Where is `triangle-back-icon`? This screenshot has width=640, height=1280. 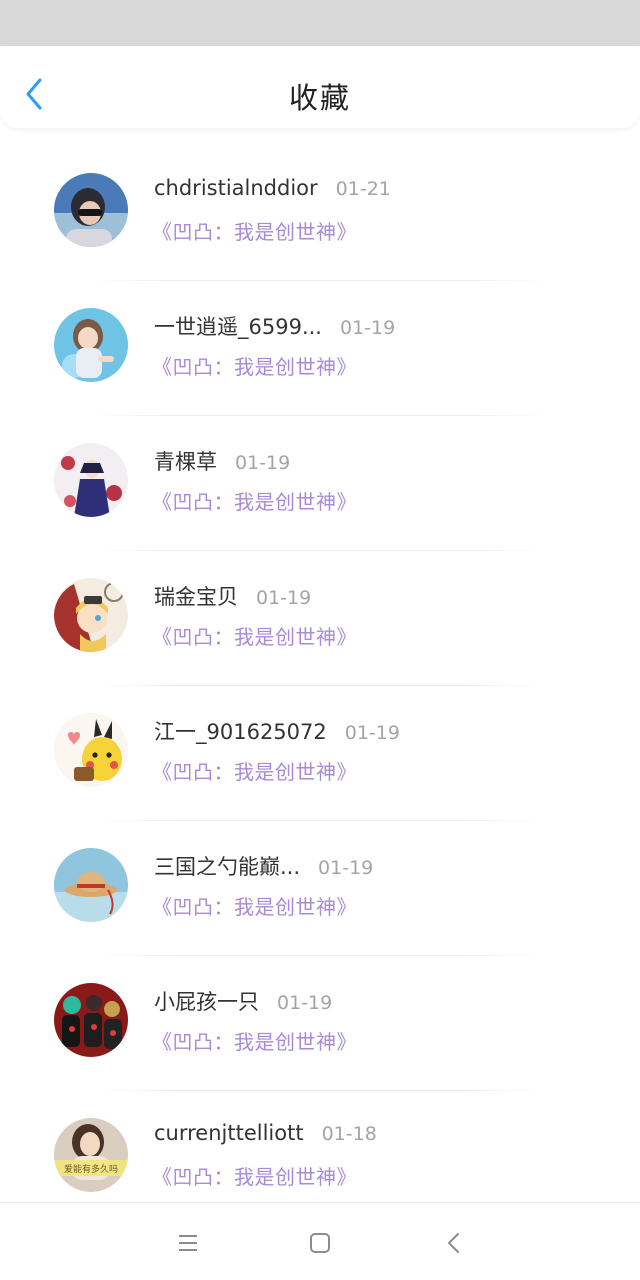
triangle-back-icon is located at coordinates (453, 1243).